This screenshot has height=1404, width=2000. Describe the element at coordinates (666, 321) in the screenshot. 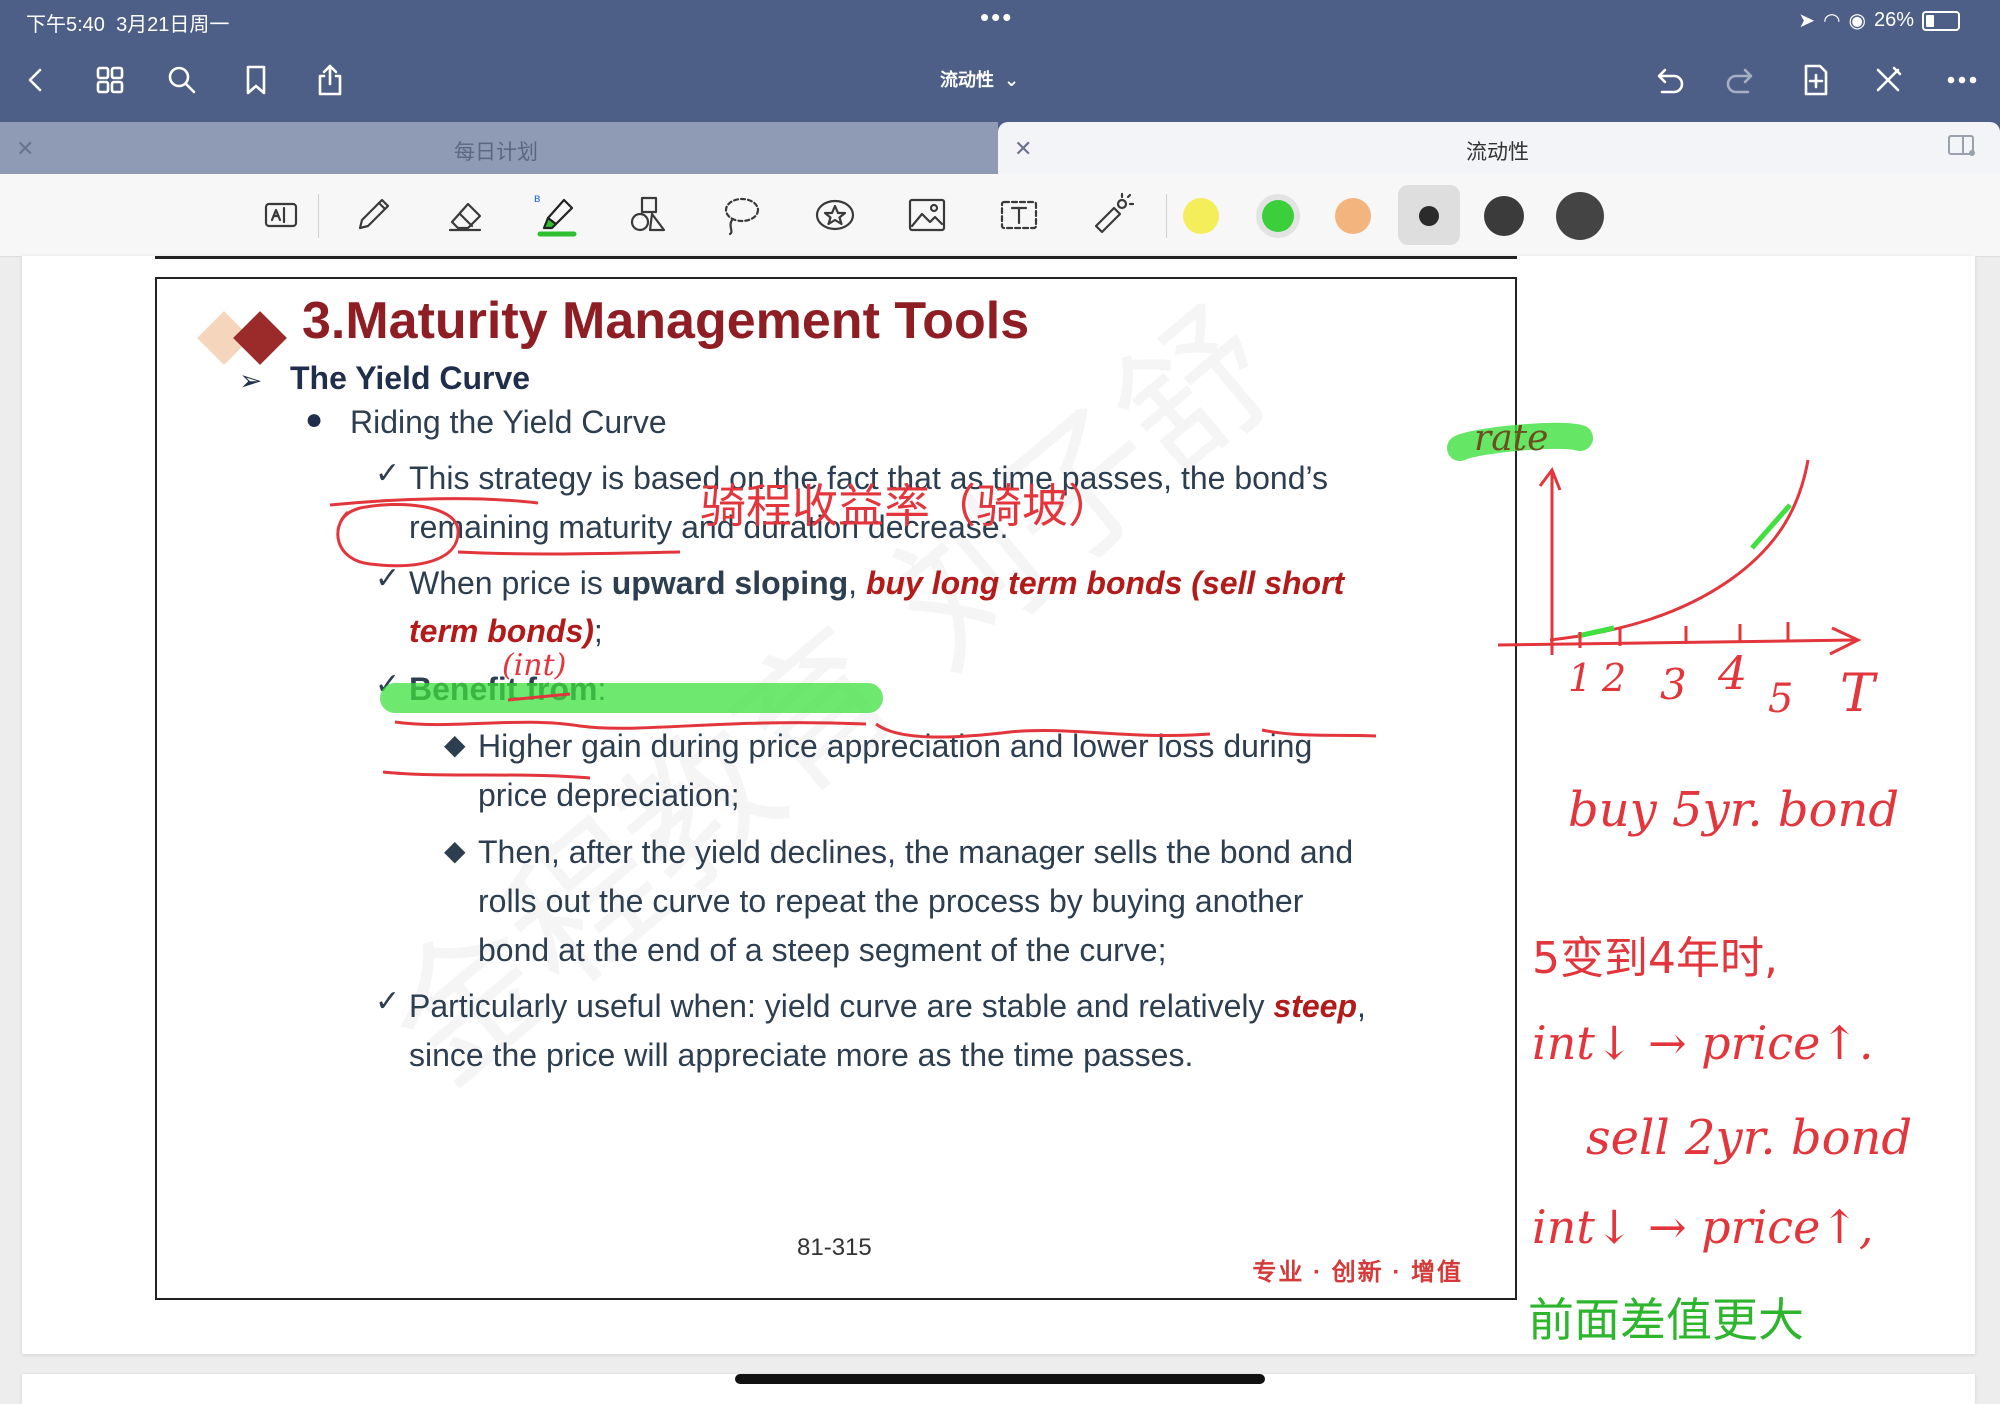

I see `slide-title: 3.Maturity Management Tools` at that location.